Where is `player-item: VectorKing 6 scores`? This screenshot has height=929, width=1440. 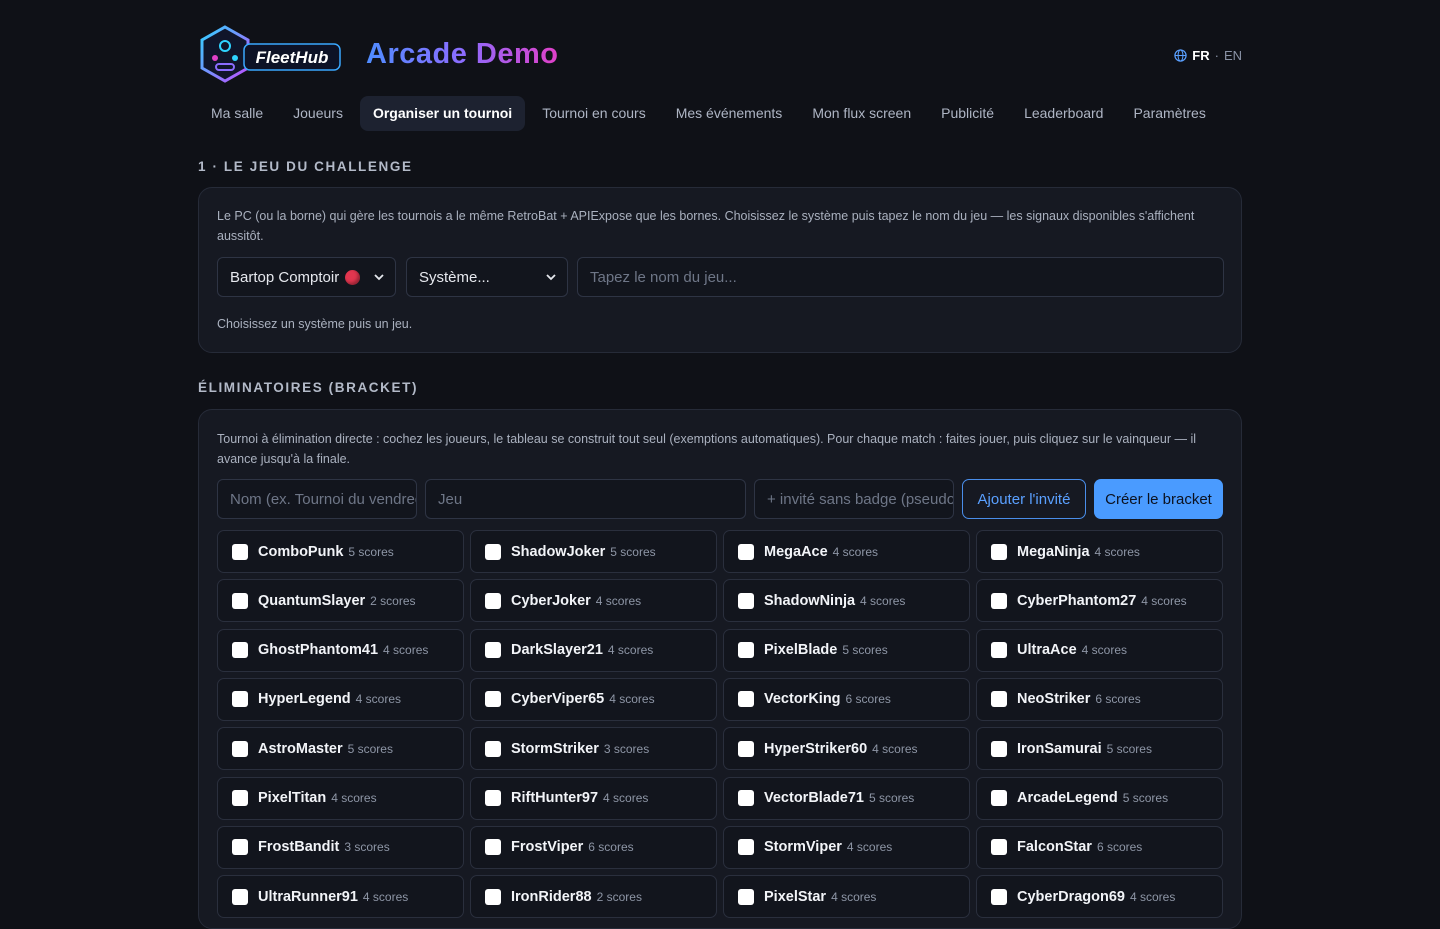
player-item: VectorKing 6 scores is located at coordinates (846, 699).